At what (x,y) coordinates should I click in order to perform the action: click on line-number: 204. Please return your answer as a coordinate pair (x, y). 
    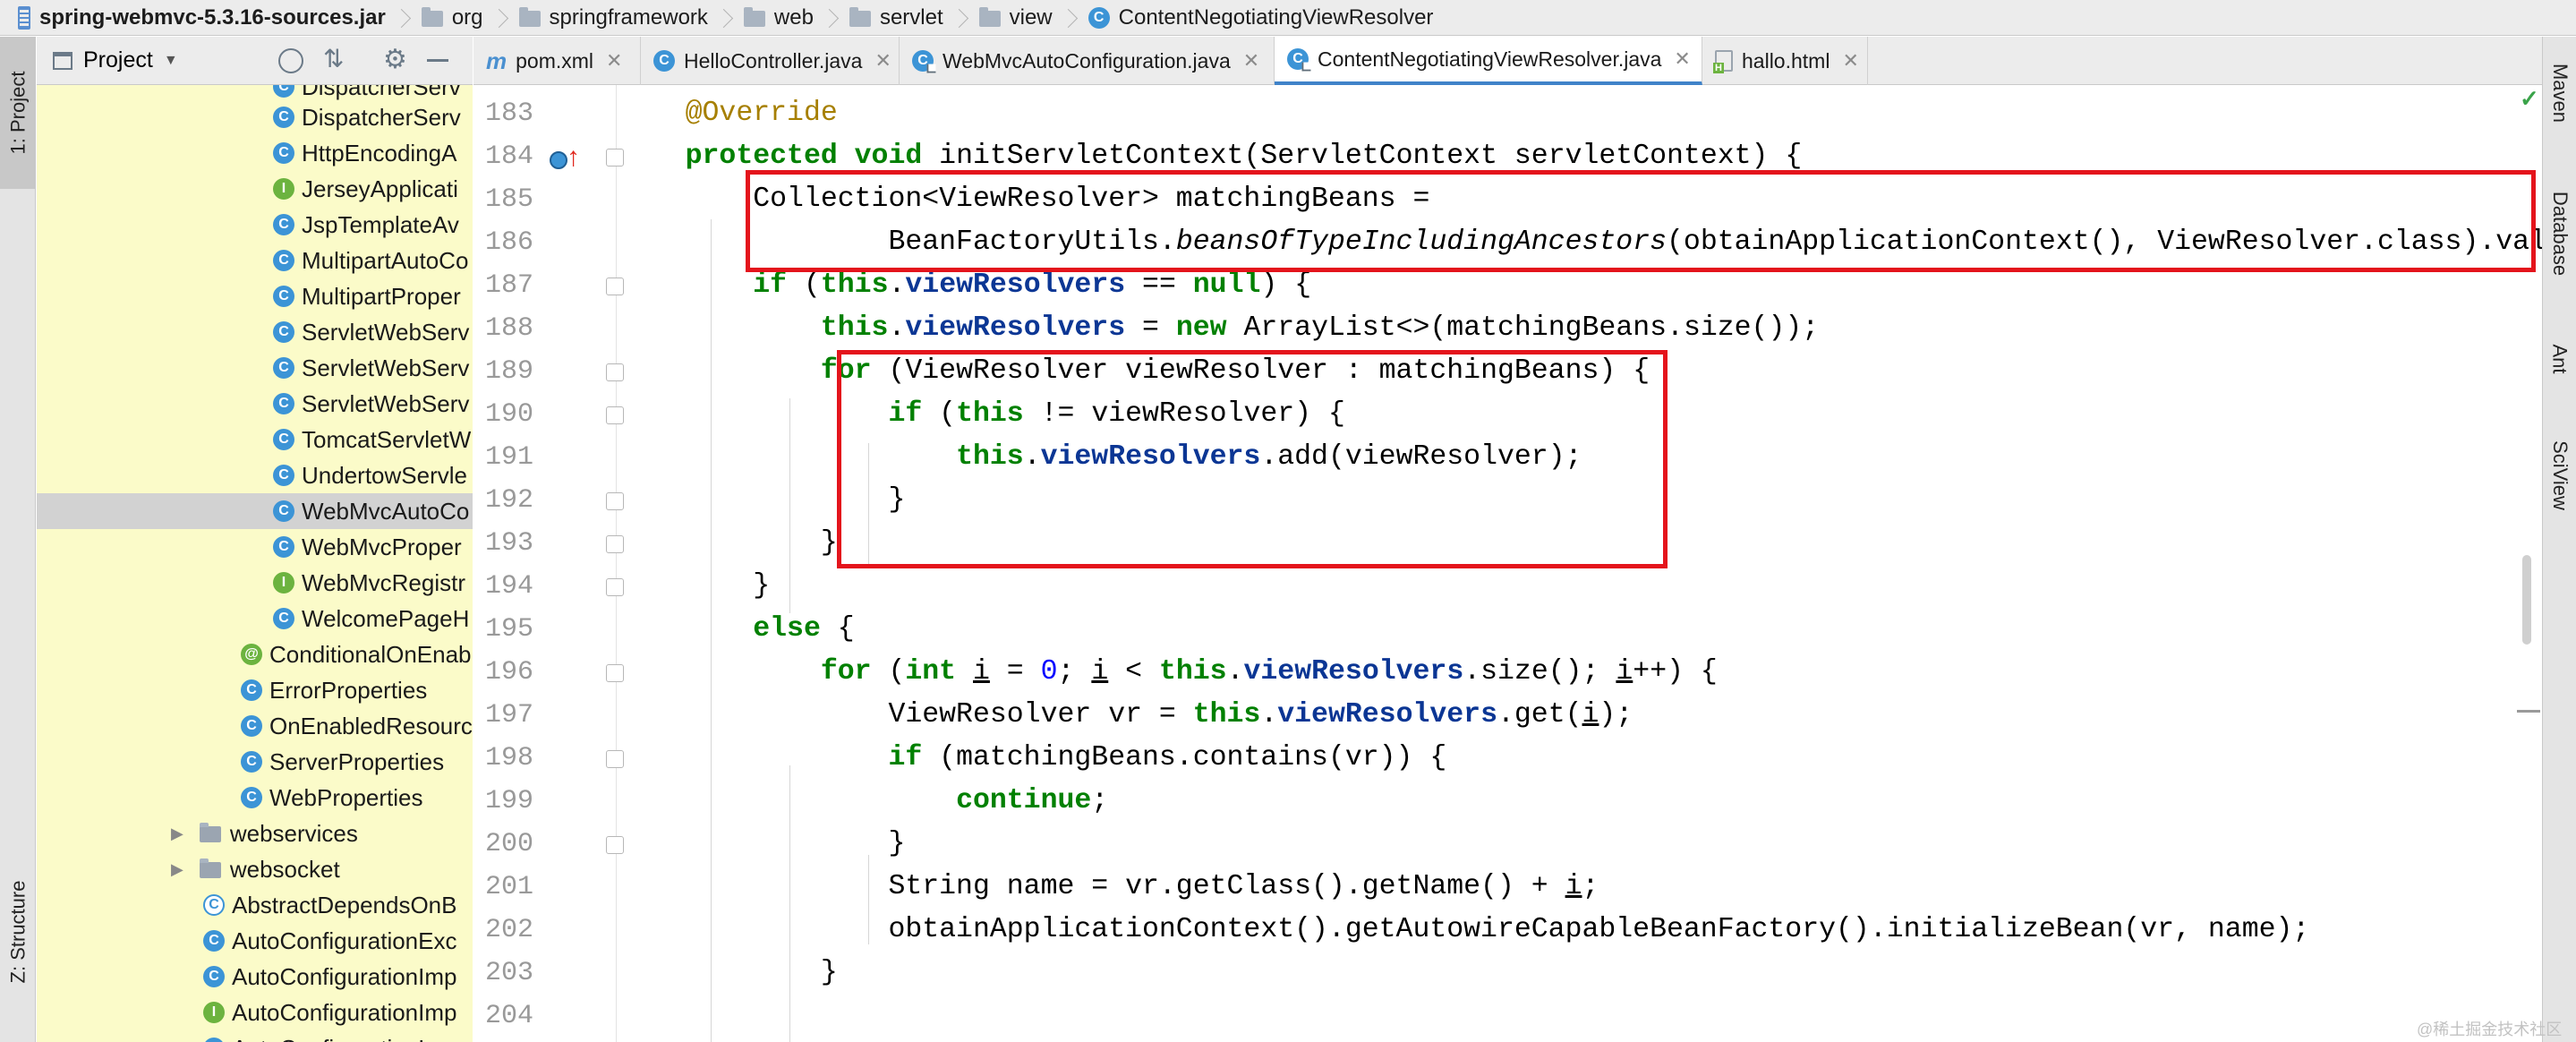
    Looking at the image, I should click on (508, 1016).